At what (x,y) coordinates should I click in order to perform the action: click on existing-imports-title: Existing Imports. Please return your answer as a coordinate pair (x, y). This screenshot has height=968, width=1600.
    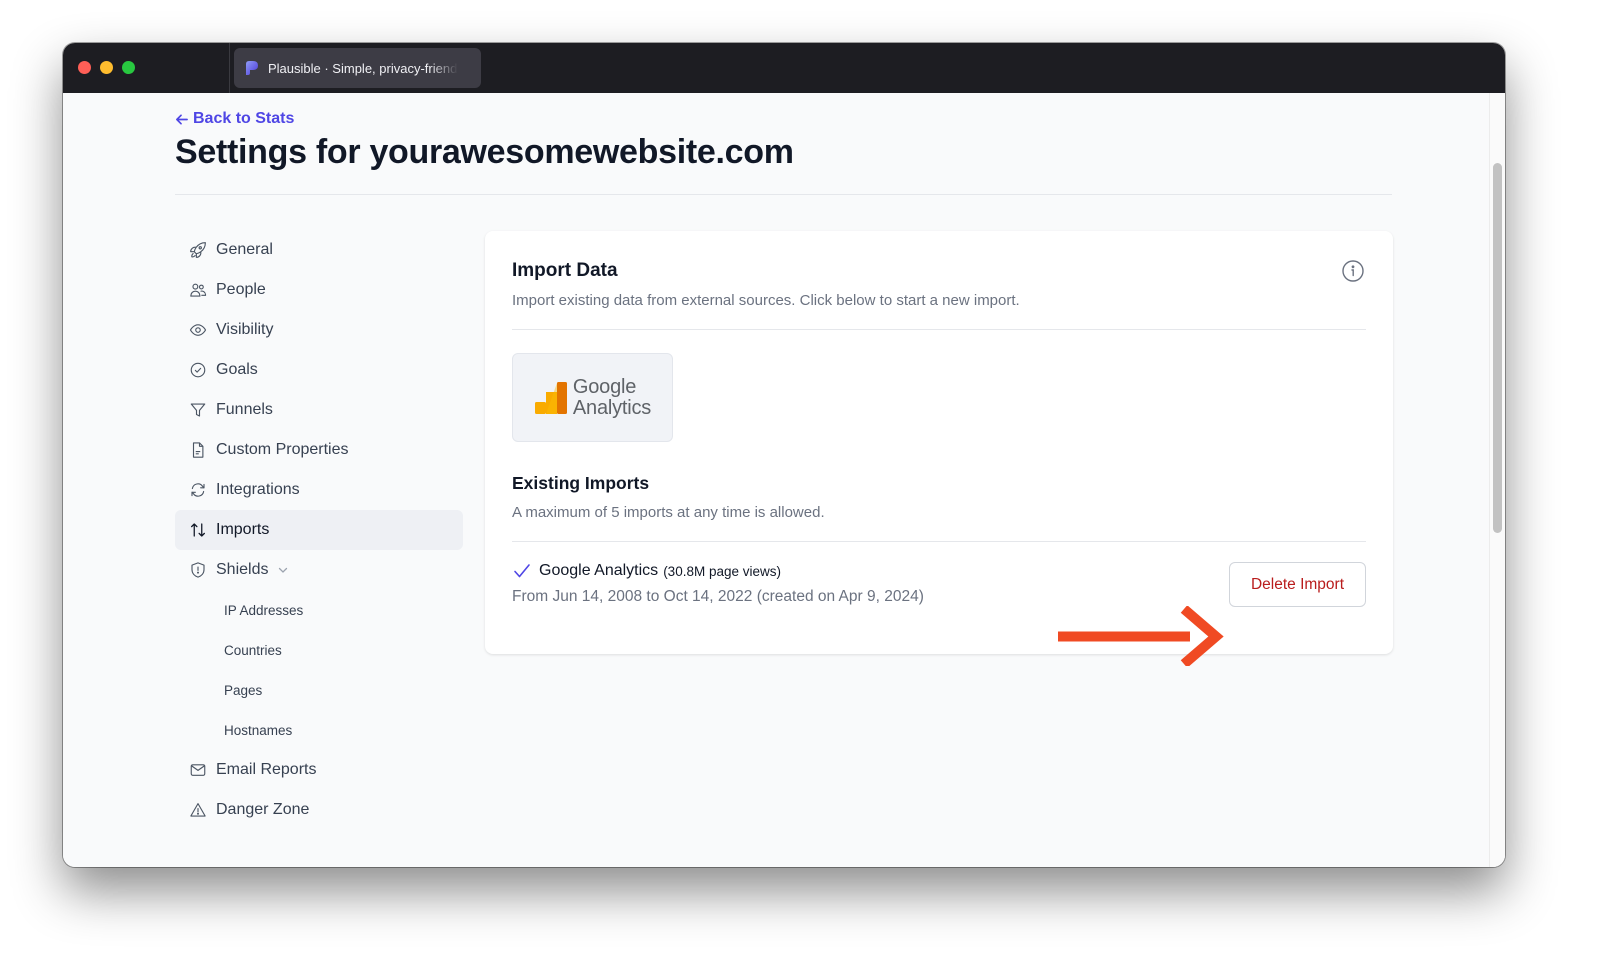
    Looking at the image, I should click on (581, 483).